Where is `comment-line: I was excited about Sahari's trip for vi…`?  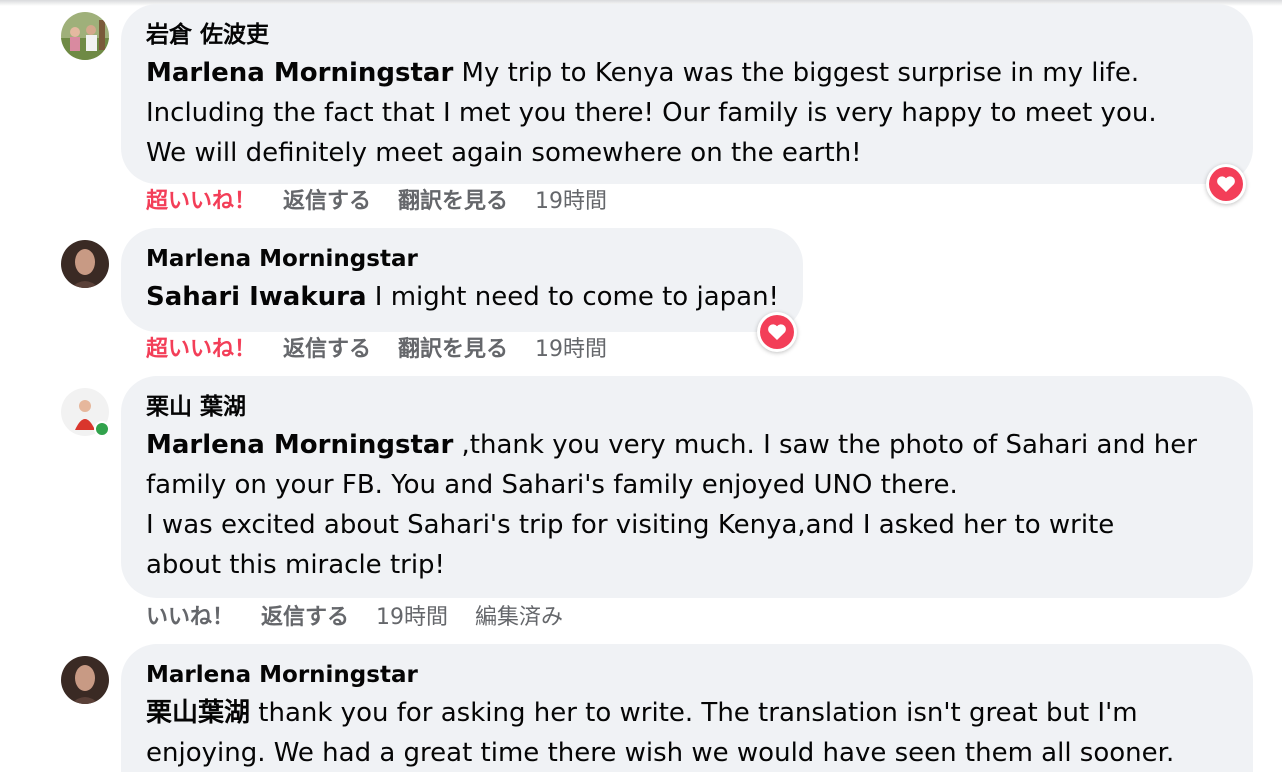 comment-line: I was excited about Sahari's trip for vi… is located at coordinates (630, 525).